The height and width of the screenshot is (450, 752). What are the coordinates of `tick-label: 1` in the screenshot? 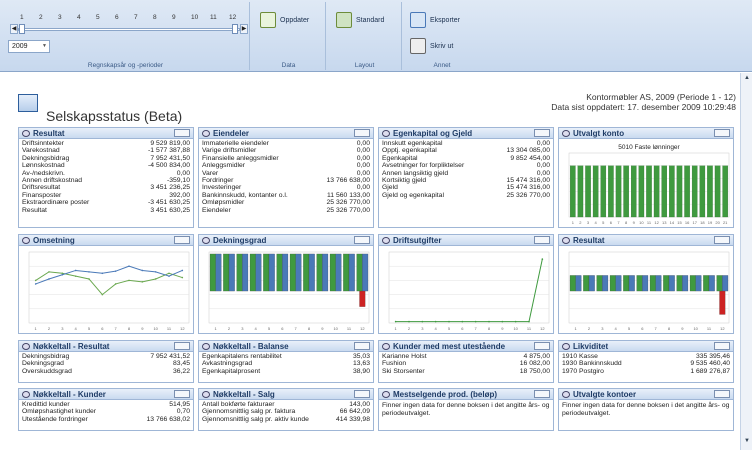 It's located at (573, 222).